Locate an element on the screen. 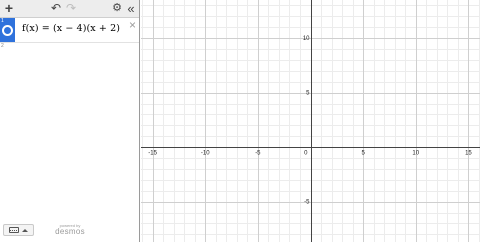  expression-toolbar: + ↶ ↷ ⚙ « is located at coordinates (69, 9).